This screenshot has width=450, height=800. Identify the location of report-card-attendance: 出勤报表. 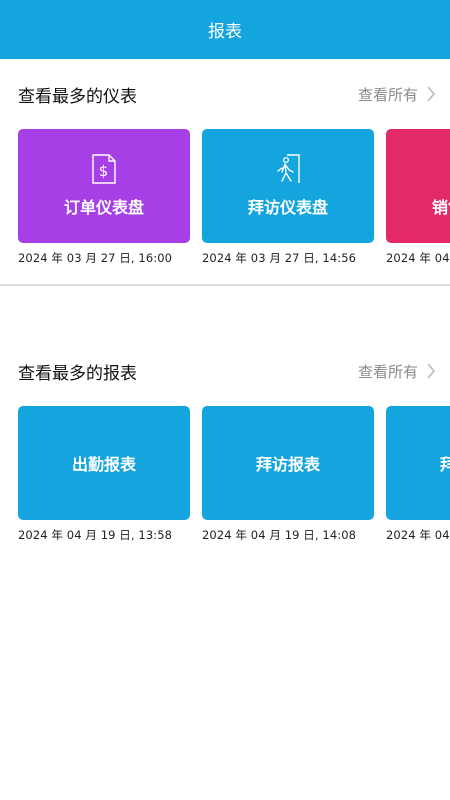
(104, 463).